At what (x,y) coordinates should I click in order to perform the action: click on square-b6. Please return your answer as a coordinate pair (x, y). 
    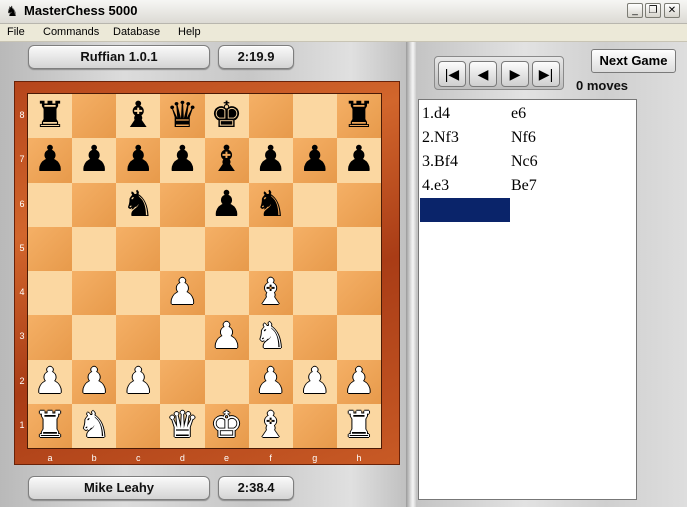
    Looking at the image, I should click on (94, 204).